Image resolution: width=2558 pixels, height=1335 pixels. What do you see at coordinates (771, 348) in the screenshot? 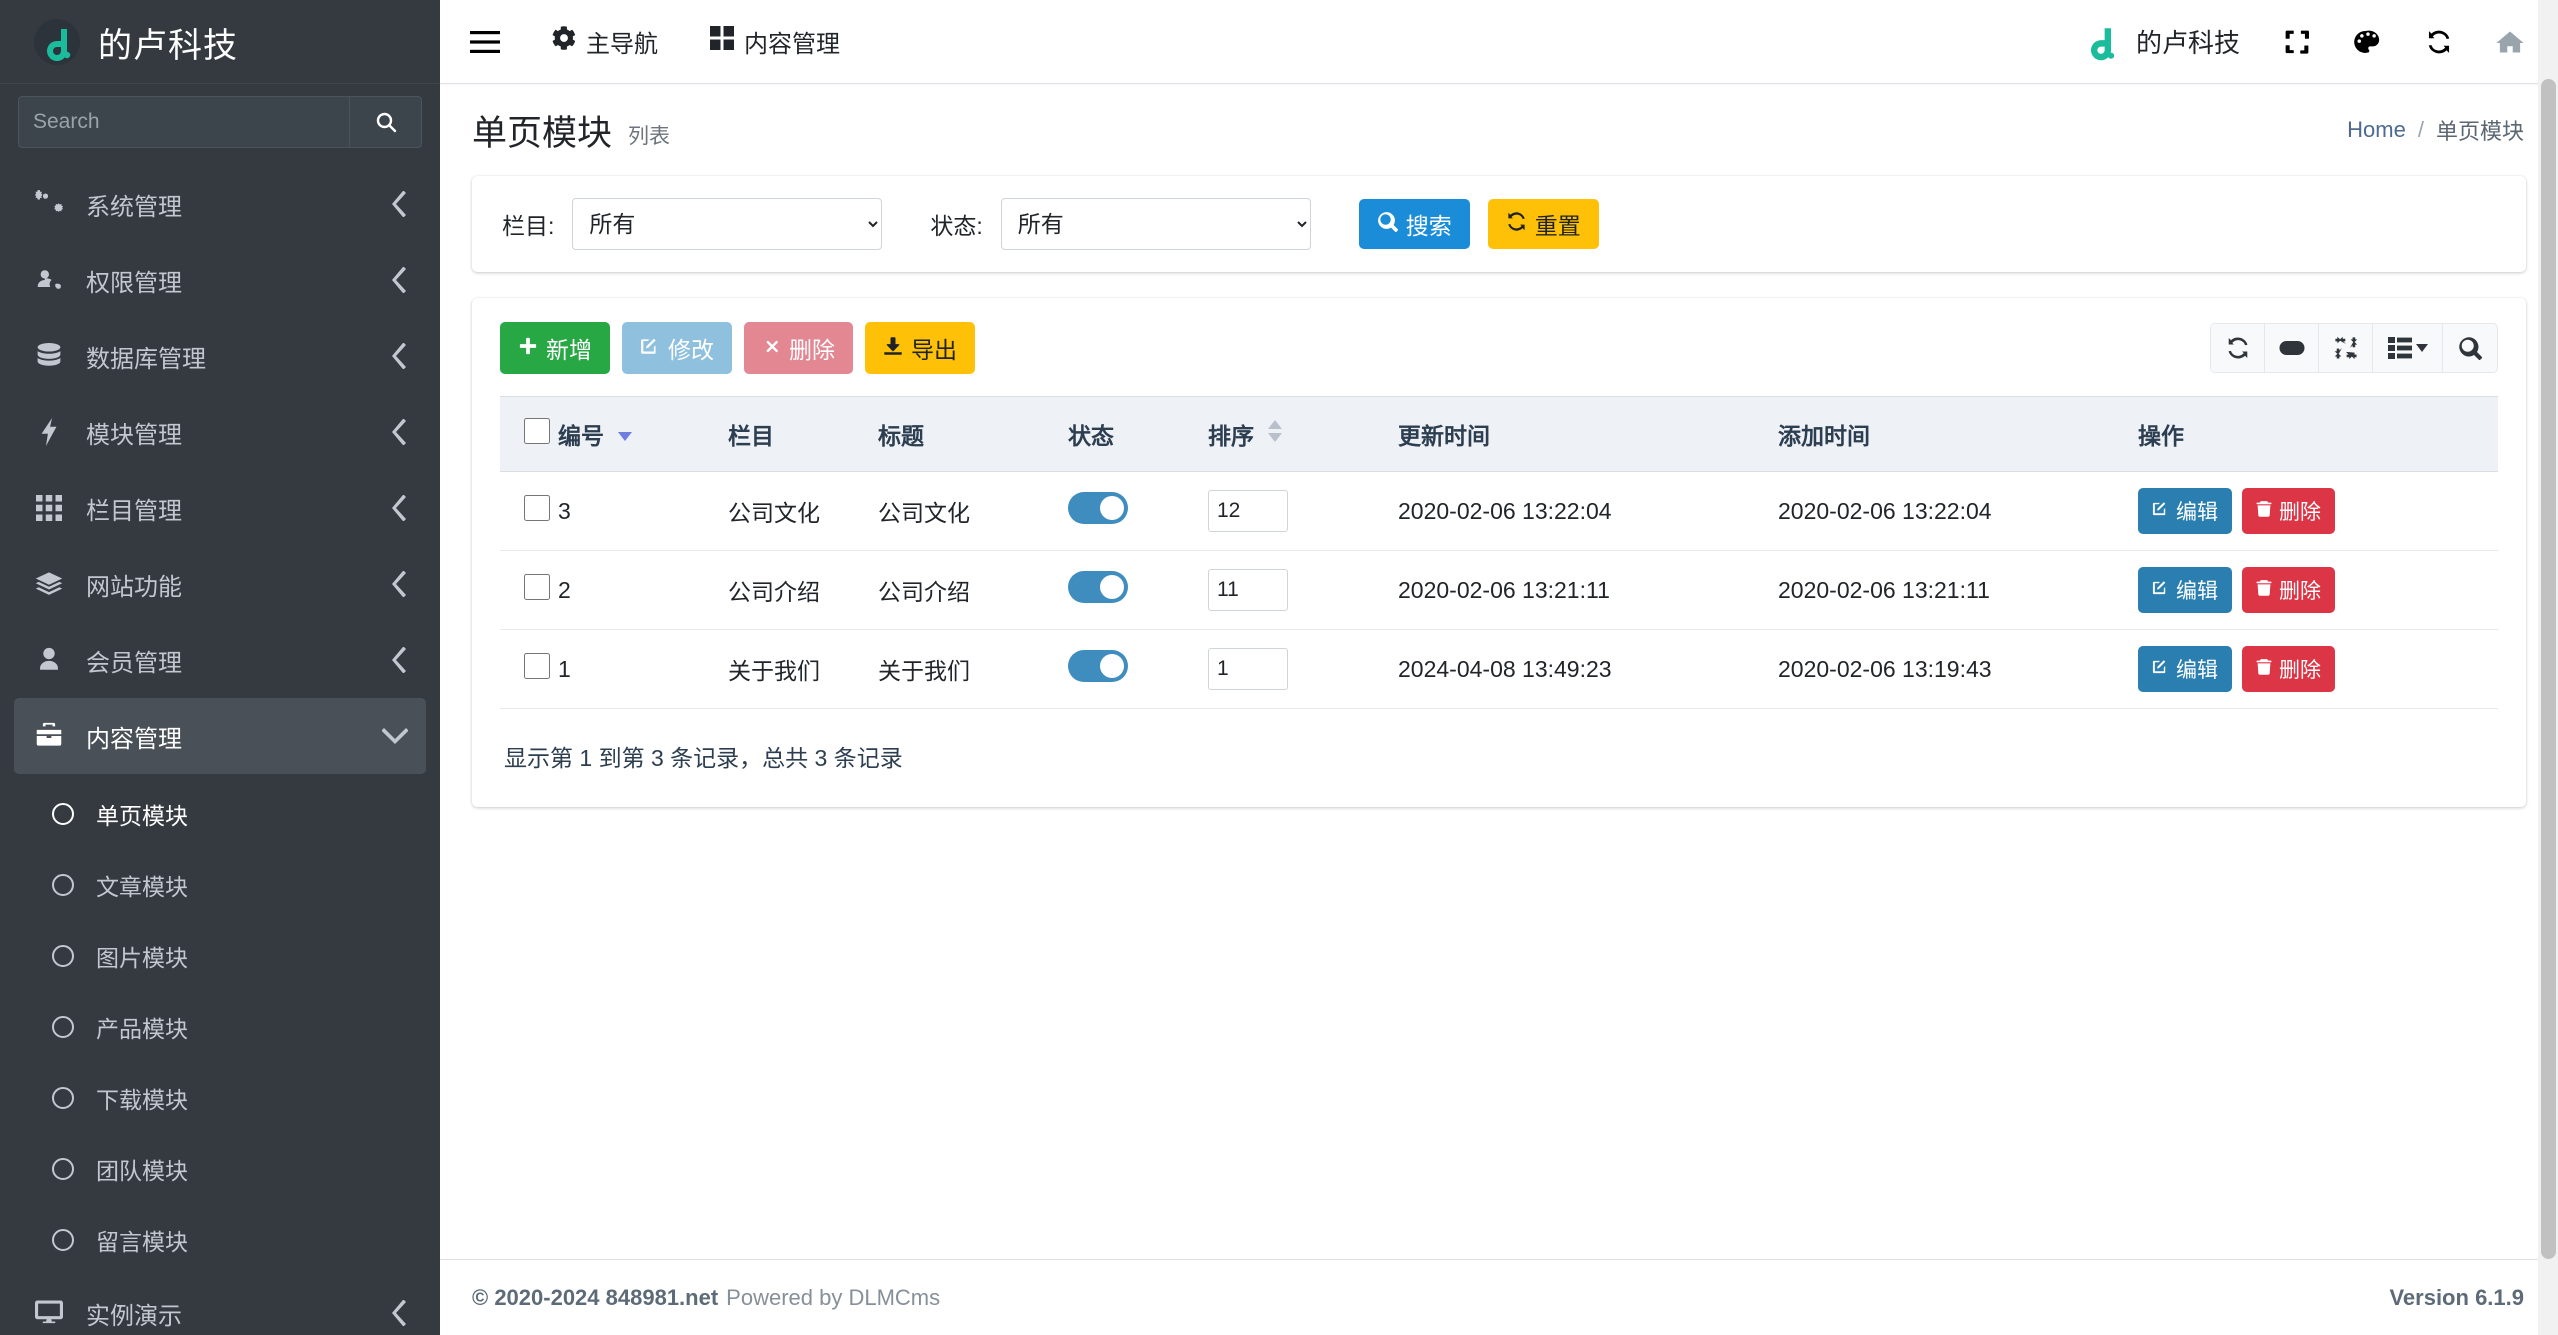
I see `close-x-icon` at bounding box center [771, 348].